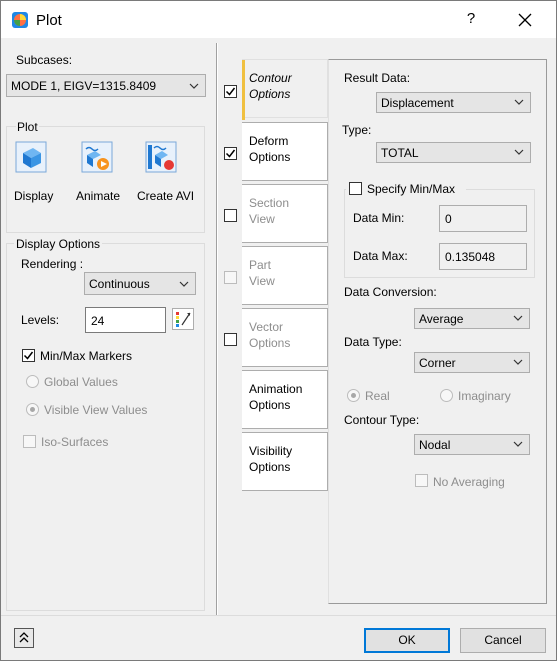 Image resolution: width=557 pixels, height=661 pixels. I want to click on rendering-value: Continuous, so click(119, 284).